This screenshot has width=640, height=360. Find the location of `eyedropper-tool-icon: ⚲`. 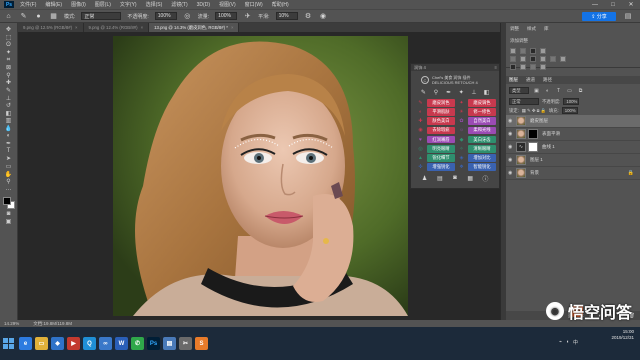

eyedropper-tool-icon: ⚲ is located at coordinates (9, 76).